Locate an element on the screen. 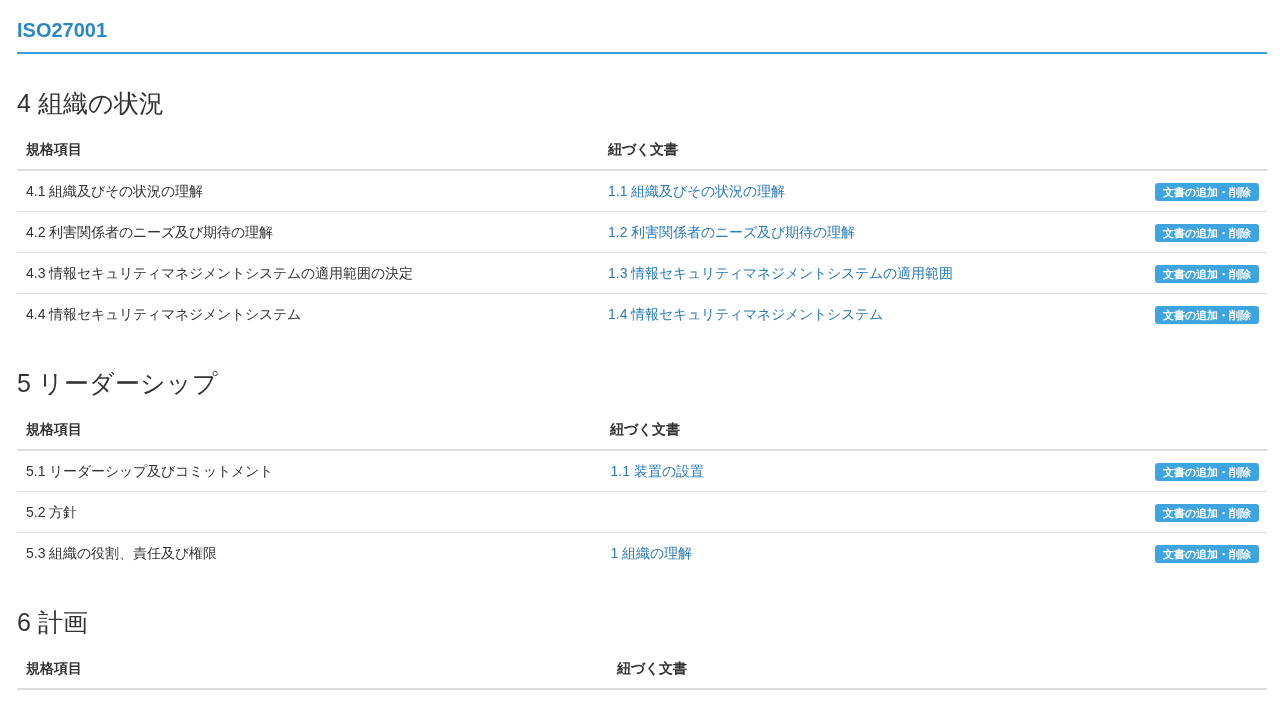  section-heading: 6 計画 is located at coordinates (53, 622).